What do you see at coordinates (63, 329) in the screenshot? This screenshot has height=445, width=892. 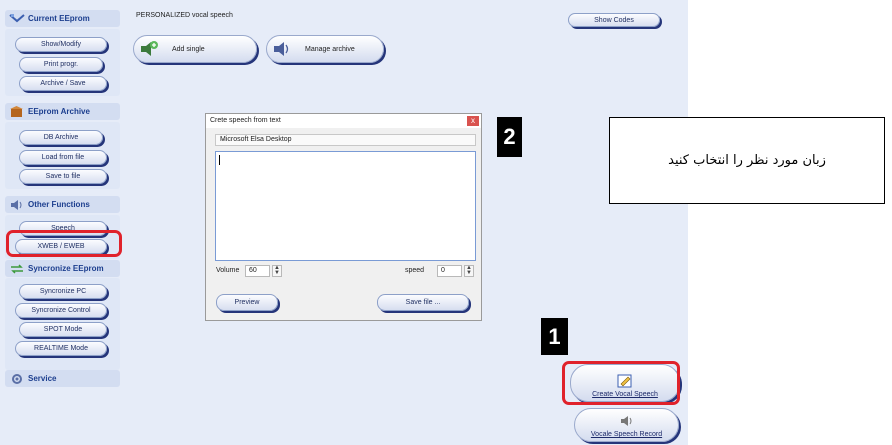 I see `spot-mode-button: SPOT Mode` at bounding box center [63, 329].